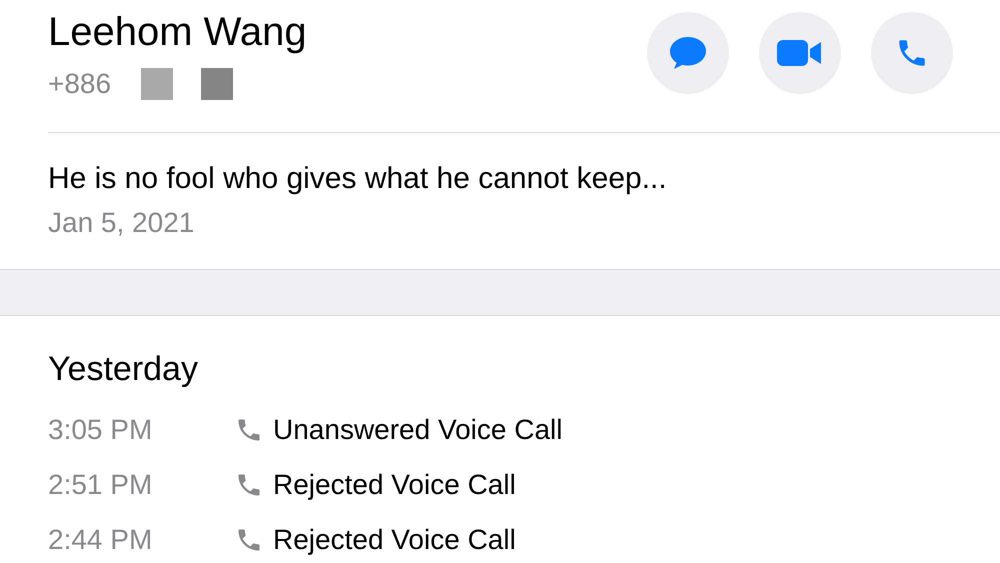  Describe the element at coordinates (417, 429) in the screenshot. I see `call-type: Unanswered Voice Call` at that location.